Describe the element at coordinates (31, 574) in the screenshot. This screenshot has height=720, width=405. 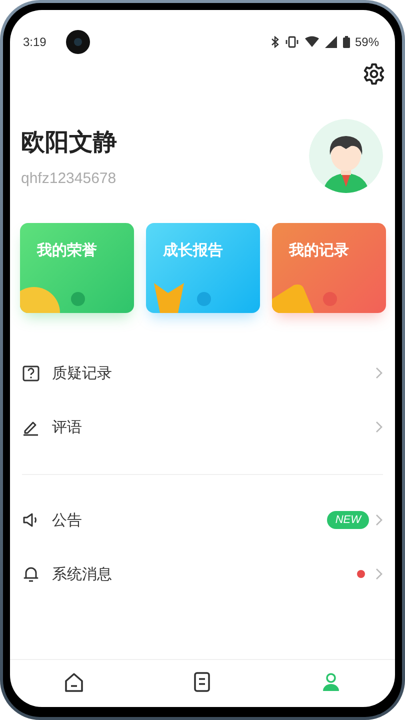
I see `bell-icon` at that location.